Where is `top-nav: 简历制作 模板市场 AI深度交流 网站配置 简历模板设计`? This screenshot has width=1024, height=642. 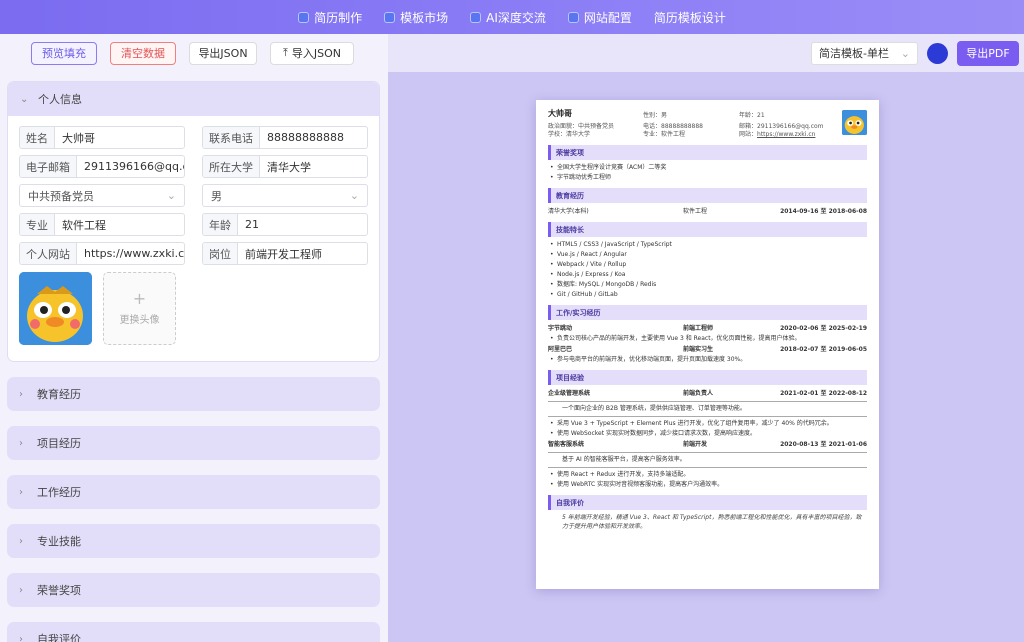 top-nav: 简历制作 模板市场 AI深度交流 网站配置 简历模板设计 is located at coordinates (512, 17).